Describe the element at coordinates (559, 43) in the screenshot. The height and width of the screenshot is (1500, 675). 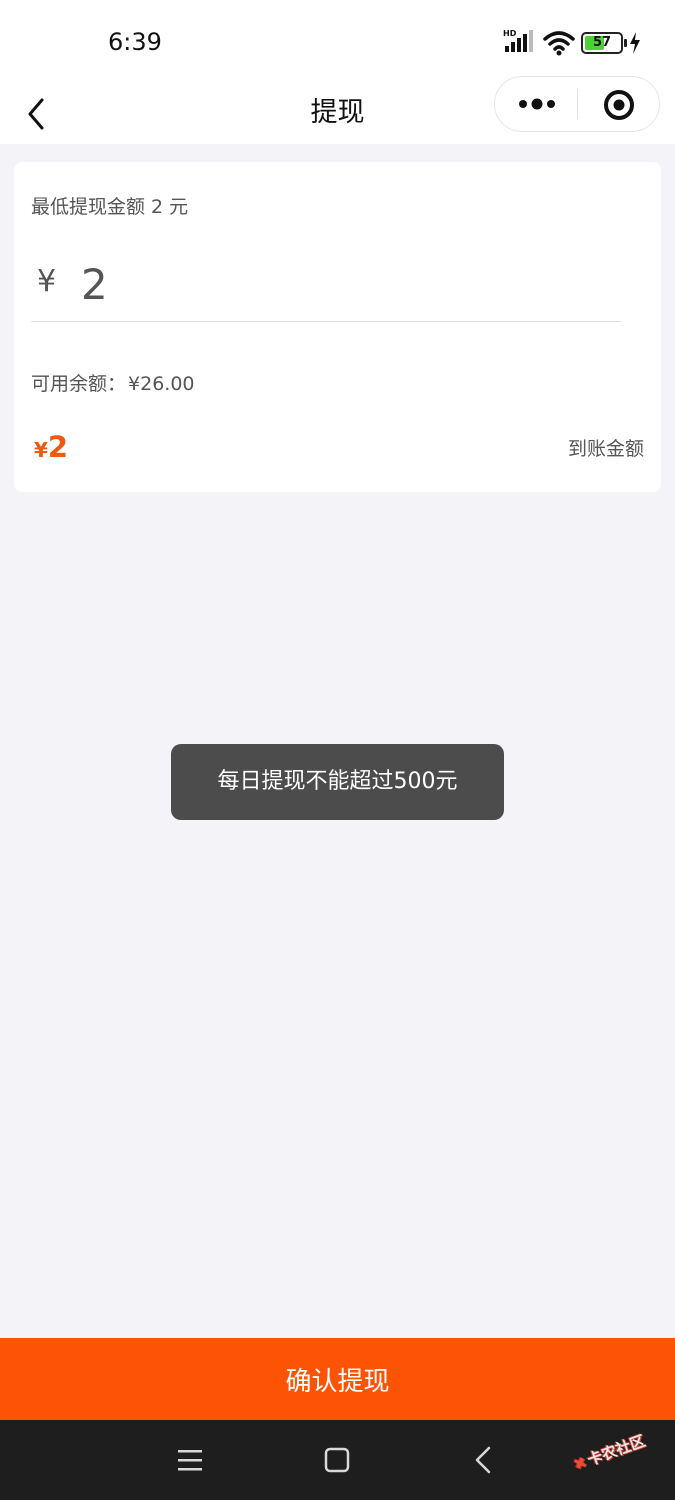
I see `wifi-icon` at that location.